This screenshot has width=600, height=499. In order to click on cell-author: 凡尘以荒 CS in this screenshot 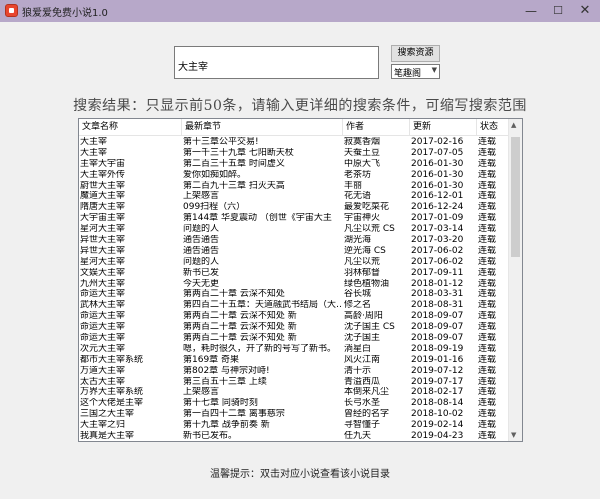, I will do `click(369, 229)`.